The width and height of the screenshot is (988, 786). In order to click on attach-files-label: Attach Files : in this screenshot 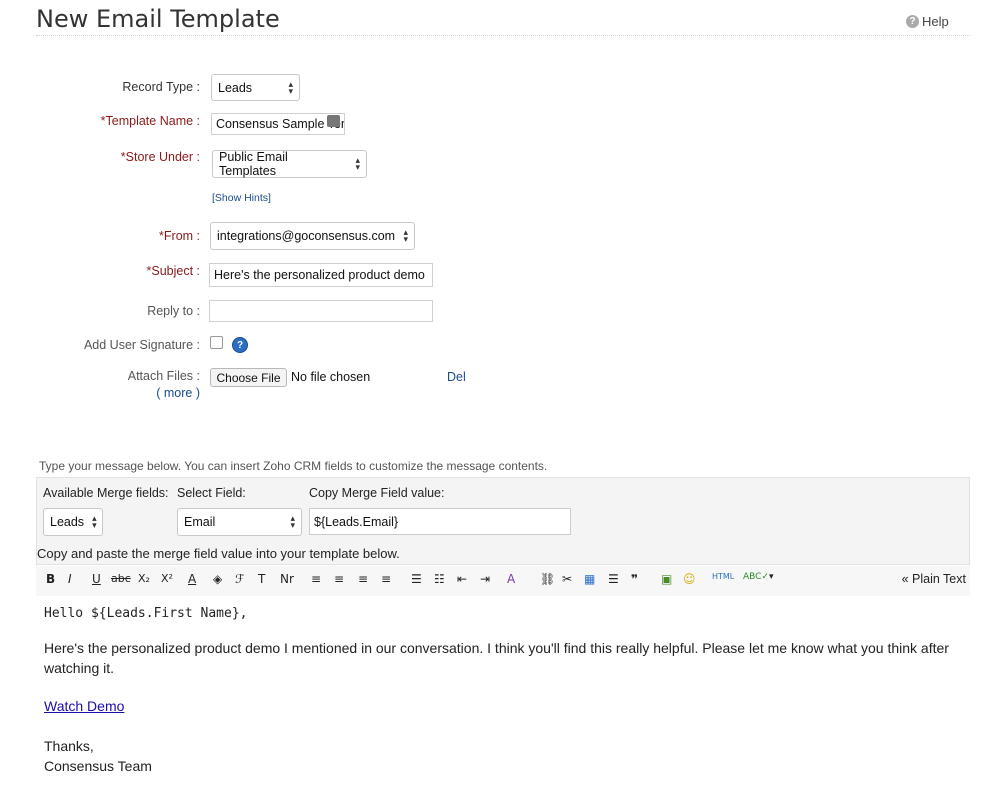, I will do `click(163, 376)`.